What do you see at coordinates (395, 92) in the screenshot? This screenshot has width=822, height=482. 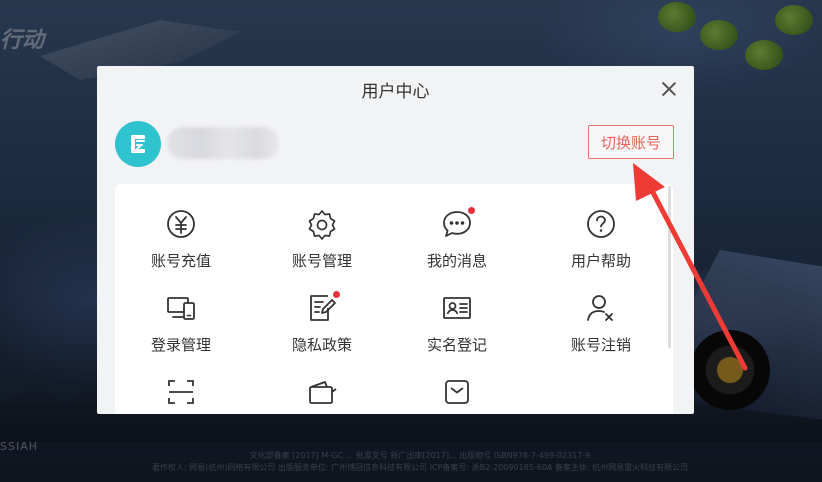 I see `modal-title: 用户中心` at bounding box center [395, 92].